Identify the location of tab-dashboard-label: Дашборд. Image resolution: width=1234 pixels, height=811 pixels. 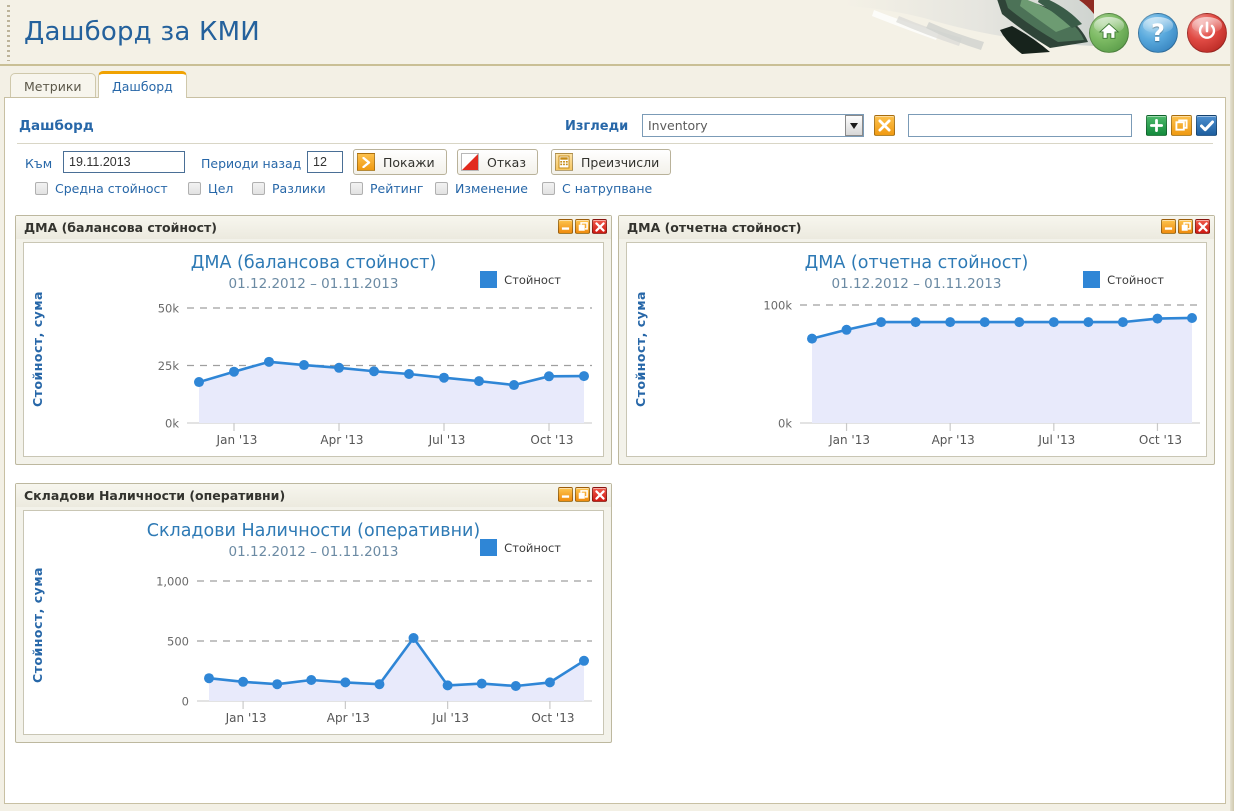
(142, 86).